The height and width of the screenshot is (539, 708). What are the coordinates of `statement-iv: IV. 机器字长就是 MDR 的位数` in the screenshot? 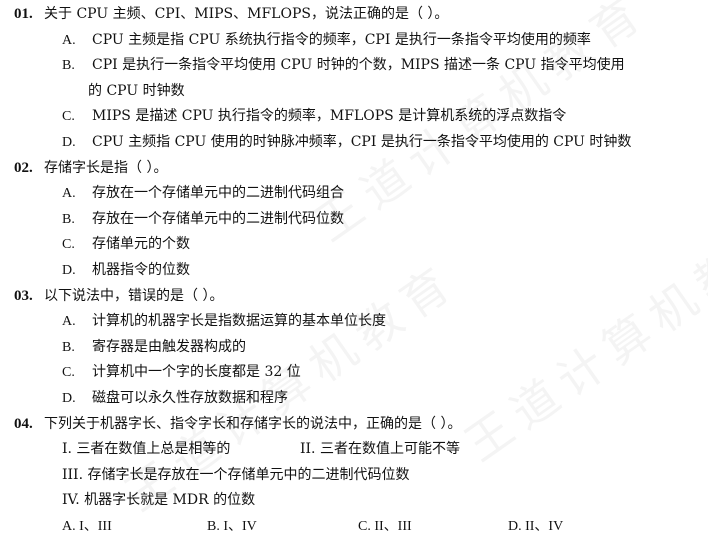 It's located at (158, 501).